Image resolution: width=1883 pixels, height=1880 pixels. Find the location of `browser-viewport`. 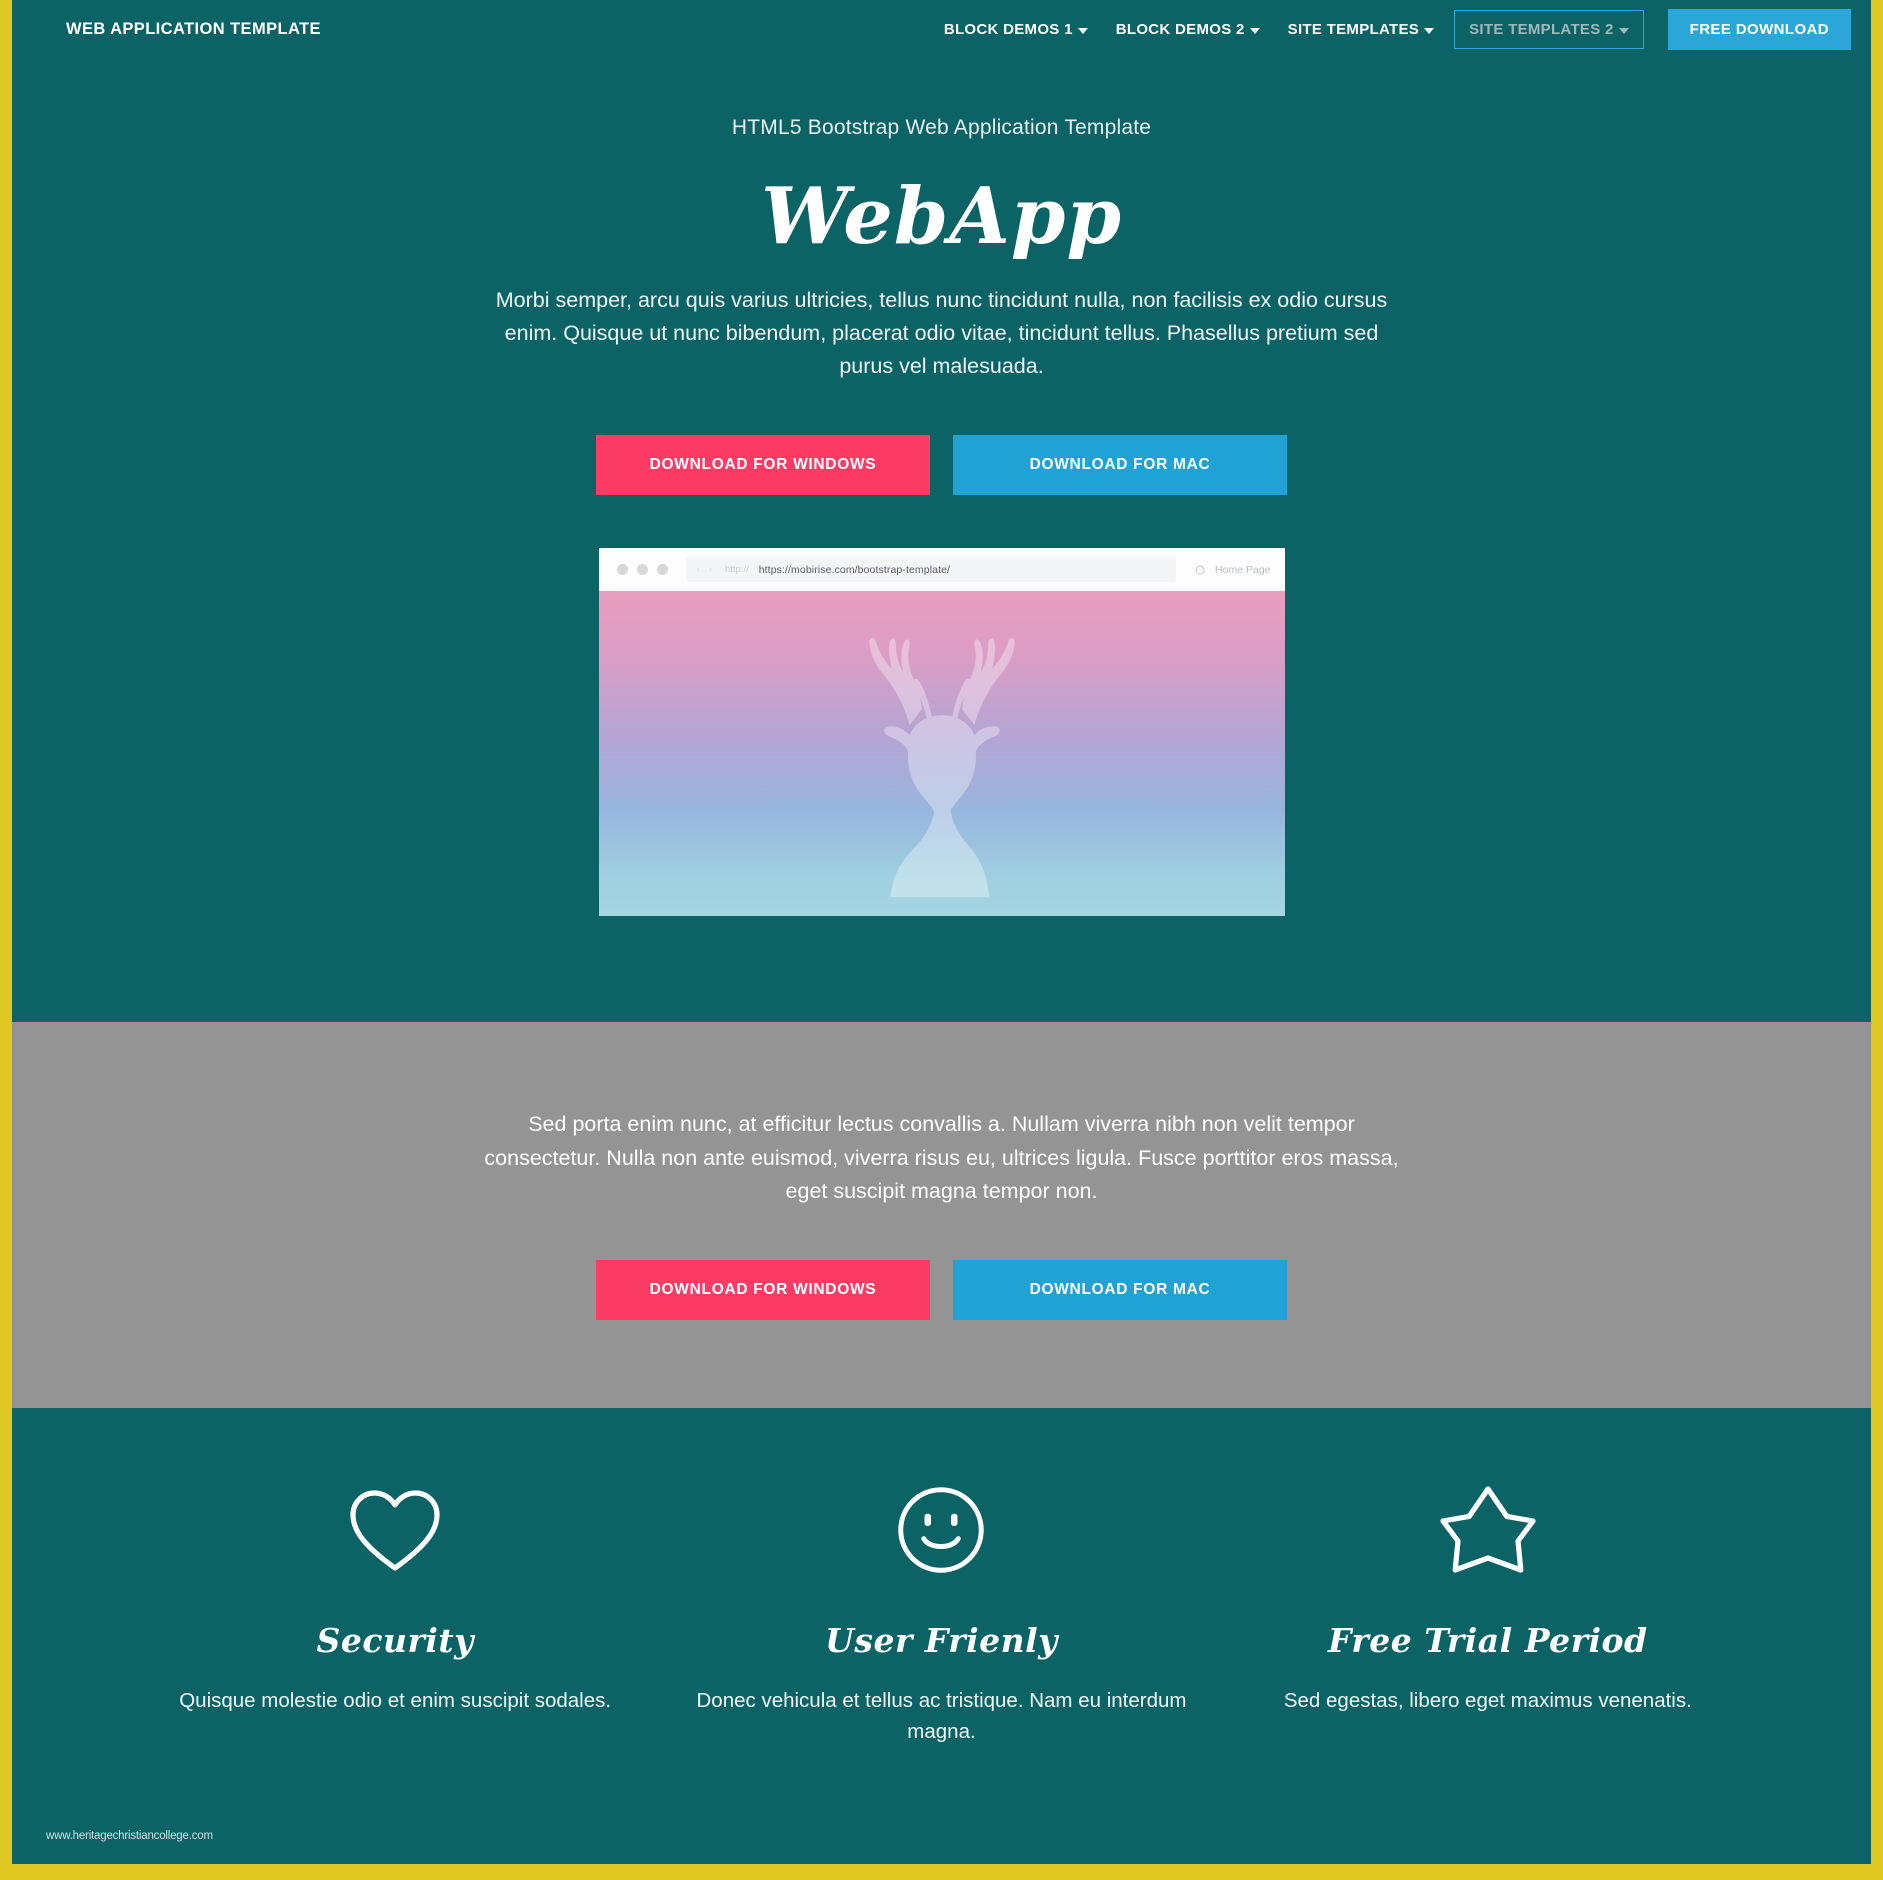

browser-viewport is located at coordinates (941, 754).